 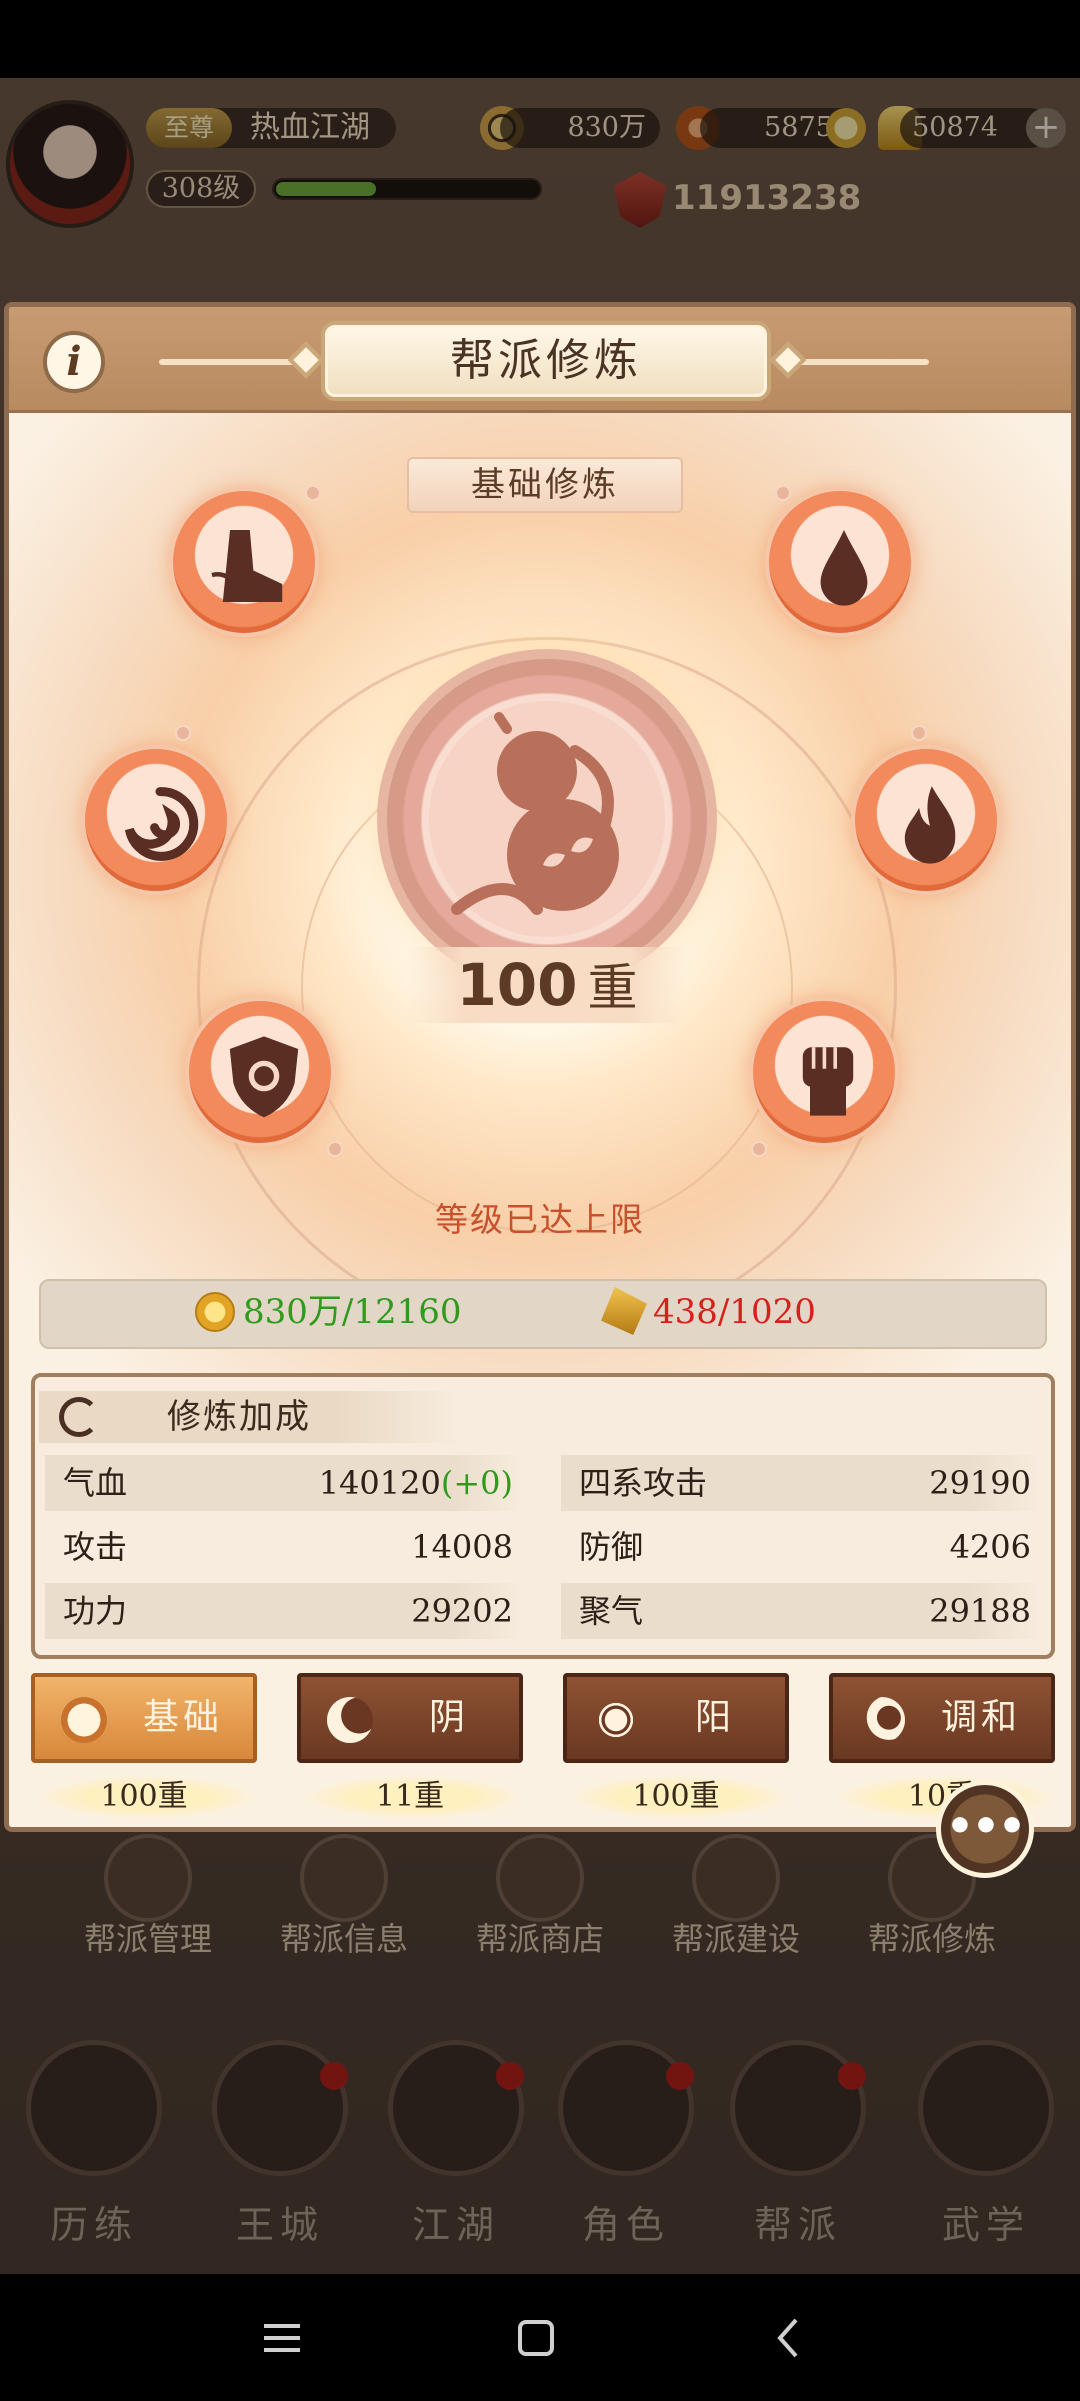 I want to click on stat-name: 四系攻击, so click(x=643, y=1483).